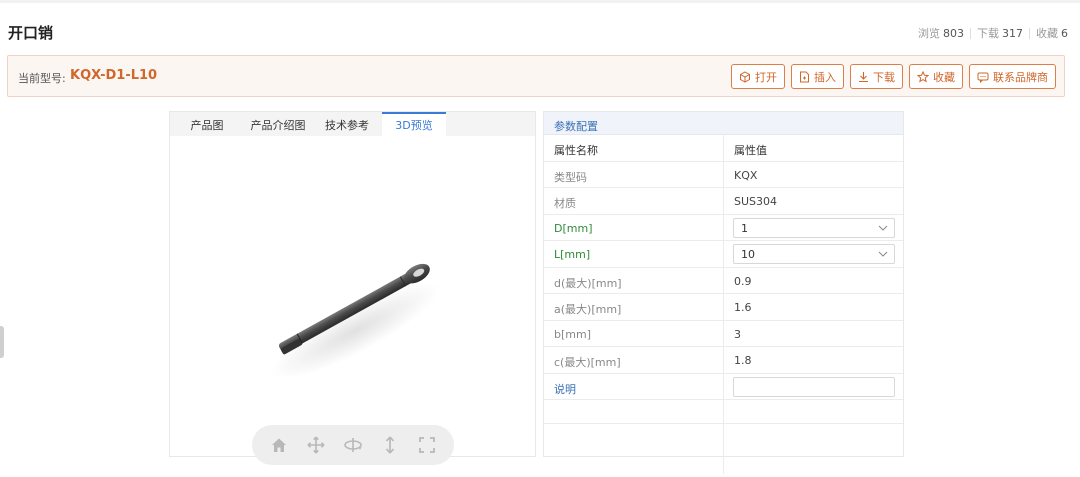  Describe the element at coordinates (536, 76) in the screenshot. I see `model-bar: 当前型号: KQX-D1-L10 打开 插入 下载 收藏 联系品牌商` at that location.